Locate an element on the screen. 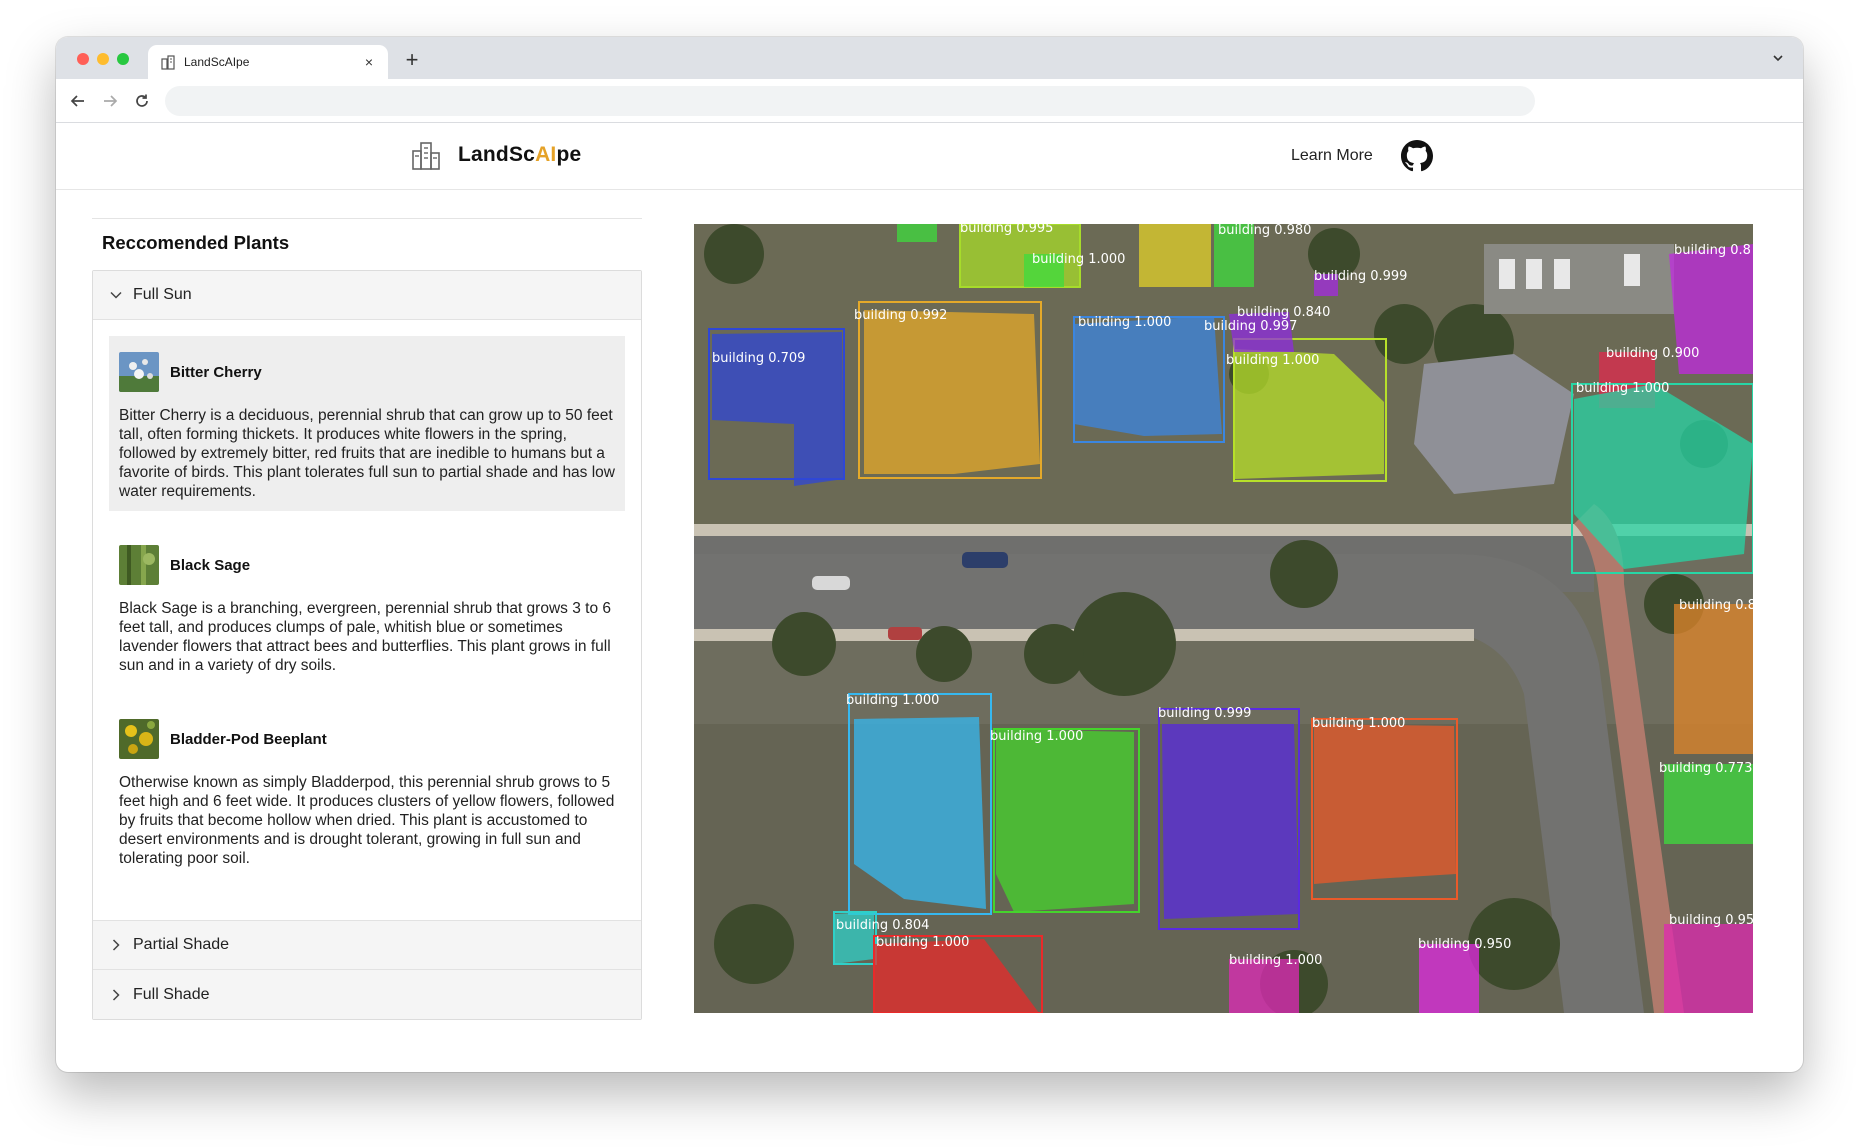  detection-label: building 0.950 is located at coordinates (1464, 944).